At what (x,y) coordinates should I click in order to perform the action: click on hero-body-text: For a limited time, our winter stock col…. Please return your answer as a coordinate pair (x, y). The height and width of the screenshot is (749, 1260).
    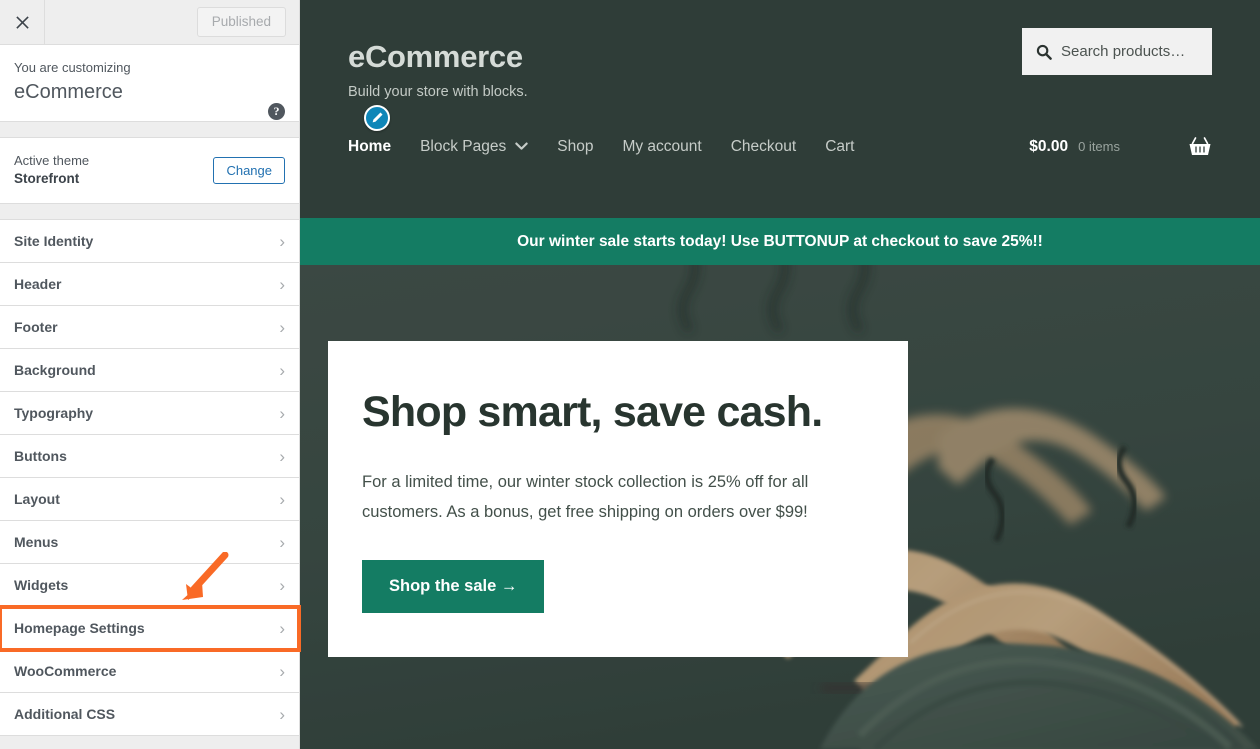
    Looking at the image, I should click on (585, 497).